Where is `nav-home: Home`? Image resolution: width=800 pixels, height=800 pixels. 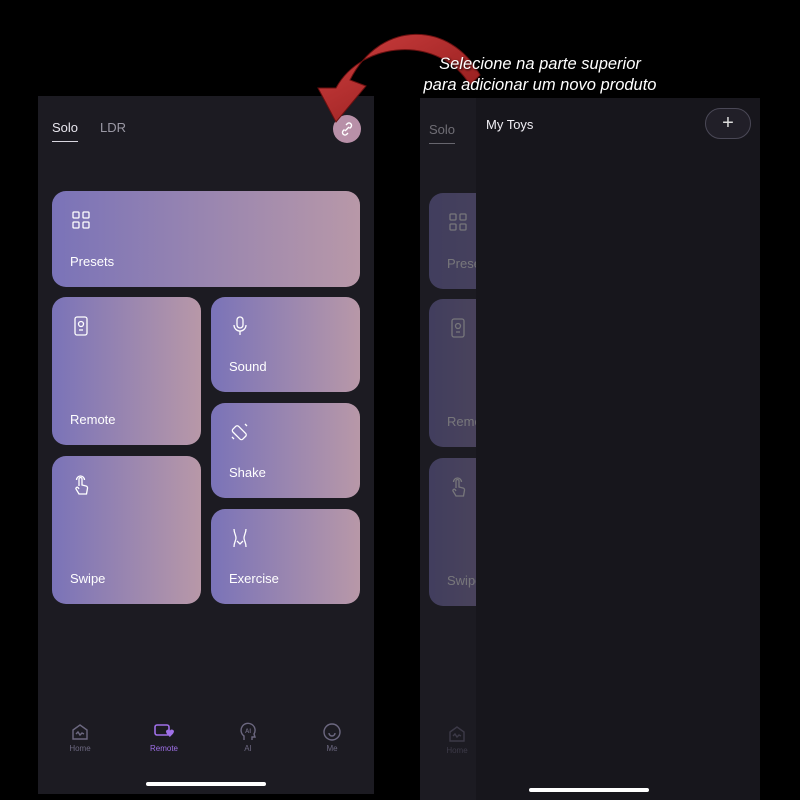 nav-home: Home is located at coordinates (80, 737).